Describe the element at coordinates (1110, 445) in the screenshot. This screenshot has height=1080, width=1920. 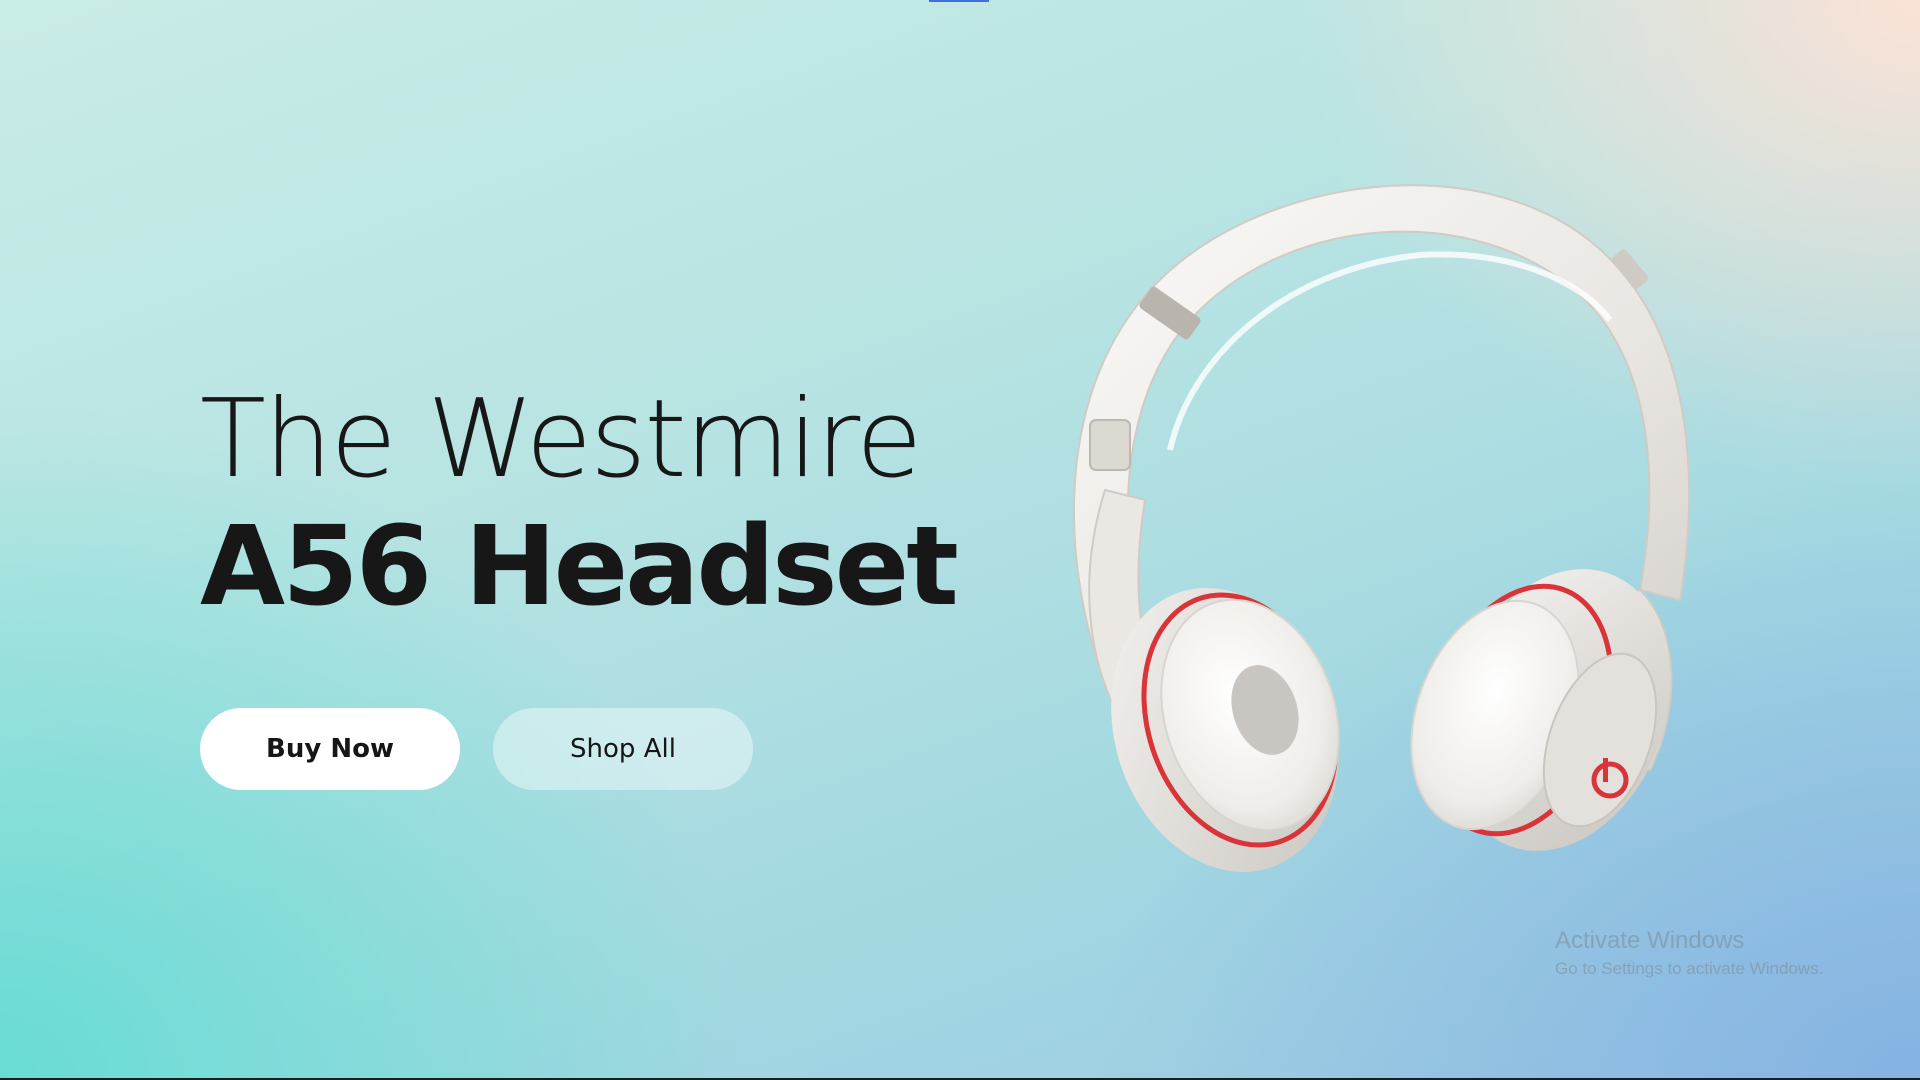
I see `fold-hinge` at that location.